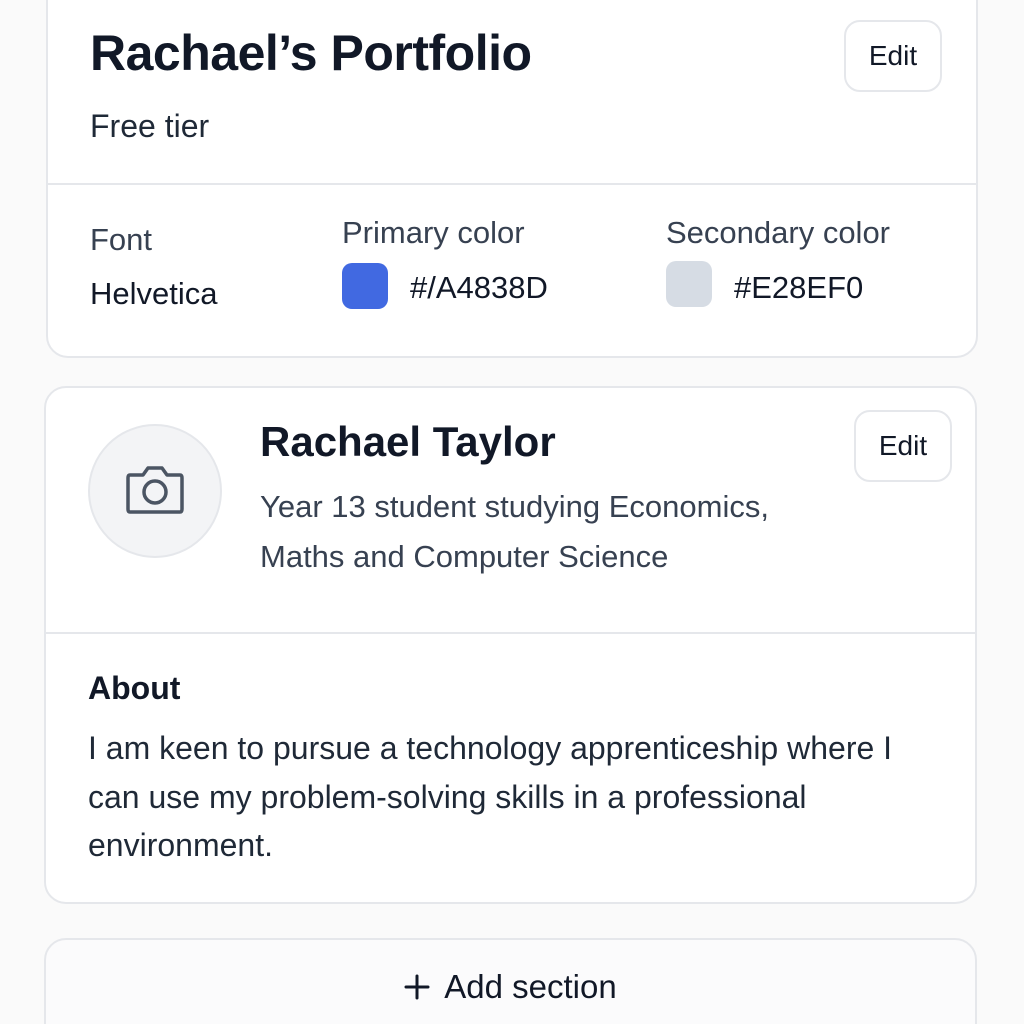 This screenshot has height=1024, width=1024. What do you see at coordinates (799, 287) in the screenshot?
I see `secondary-color-value: #E28EF0` at bounding box center [799, 287].